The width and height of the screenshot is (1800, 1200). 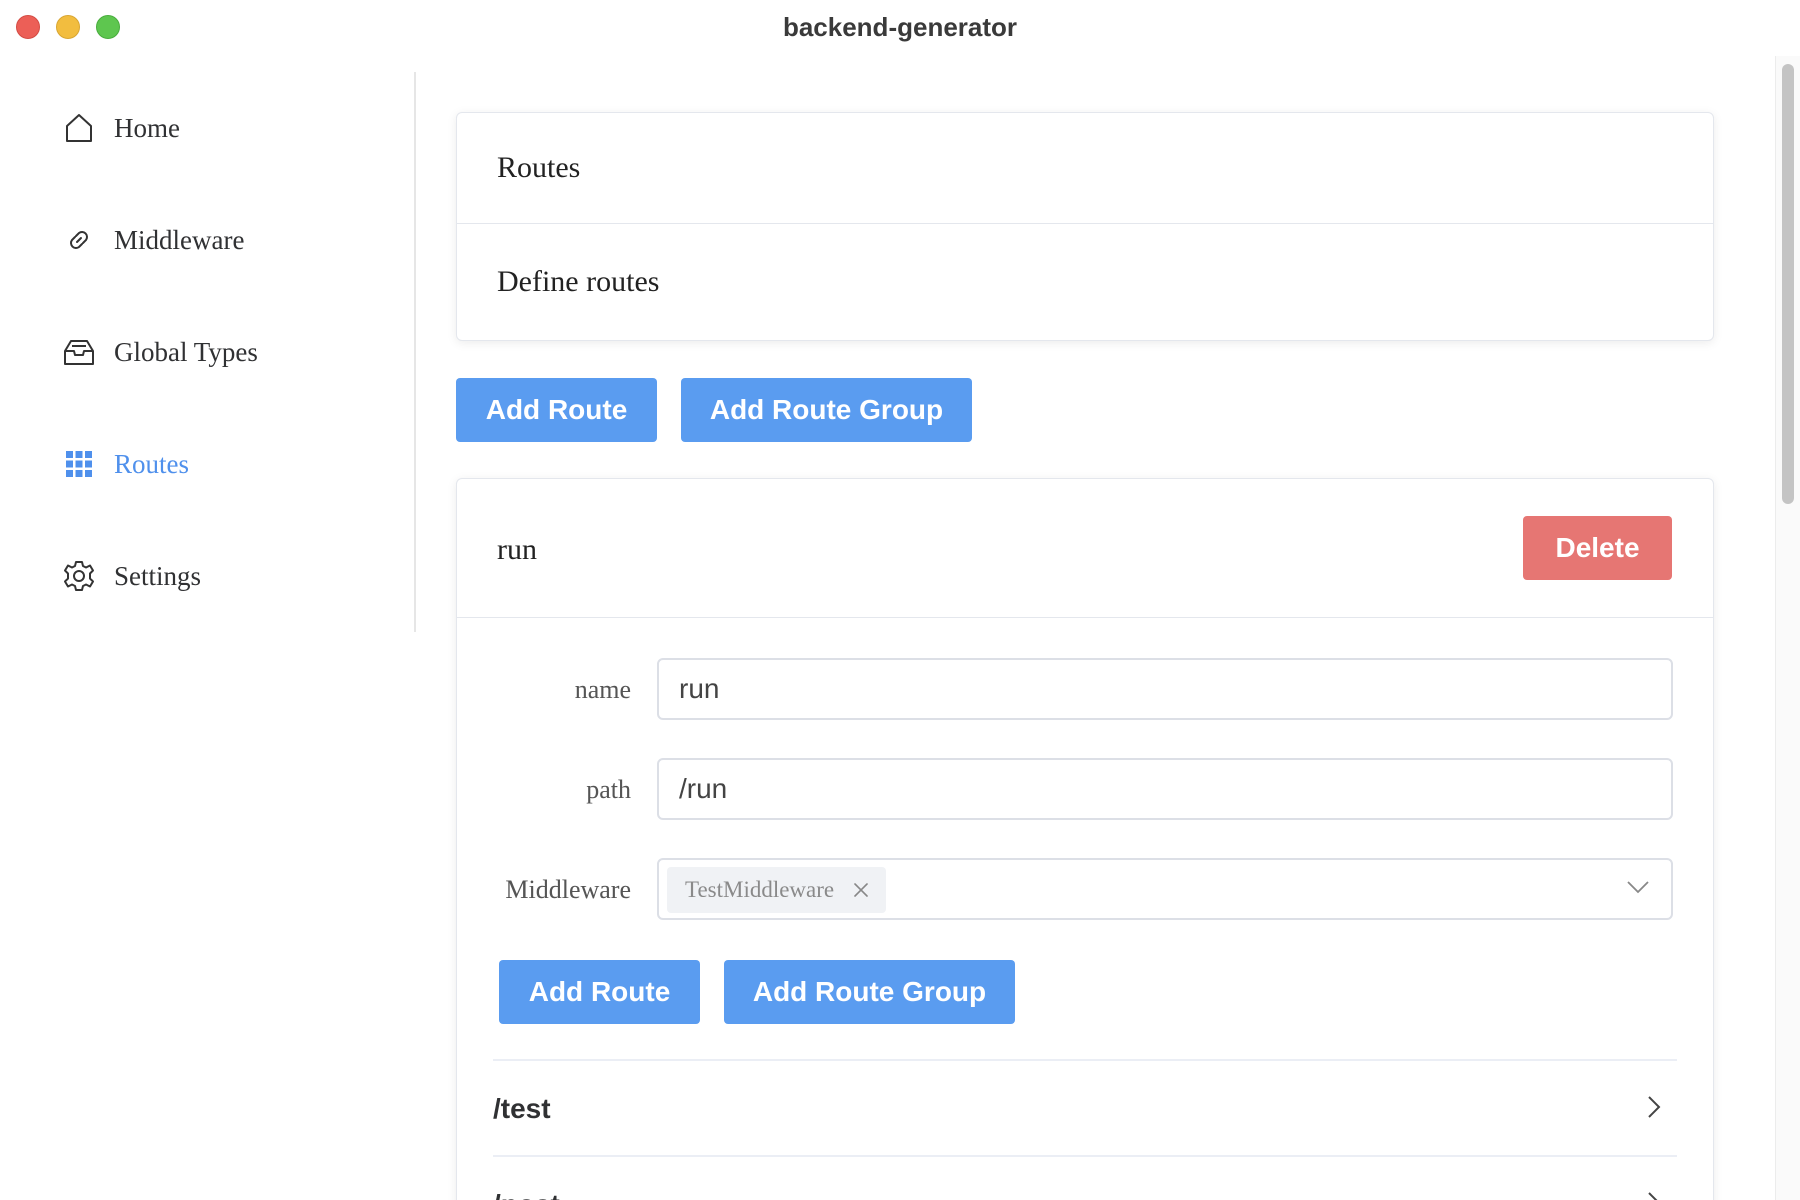 What do you see at coordinates (1085, 1177) in the screenshot?
I see `child-route-row: /post` at bounding box center [1085, 1177].